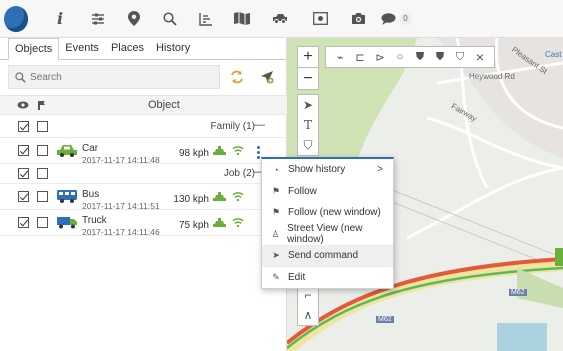  Describe the element at coordinates (380, 170) in the screenshot. I see `submenu-arrow-icon: >` at that location.